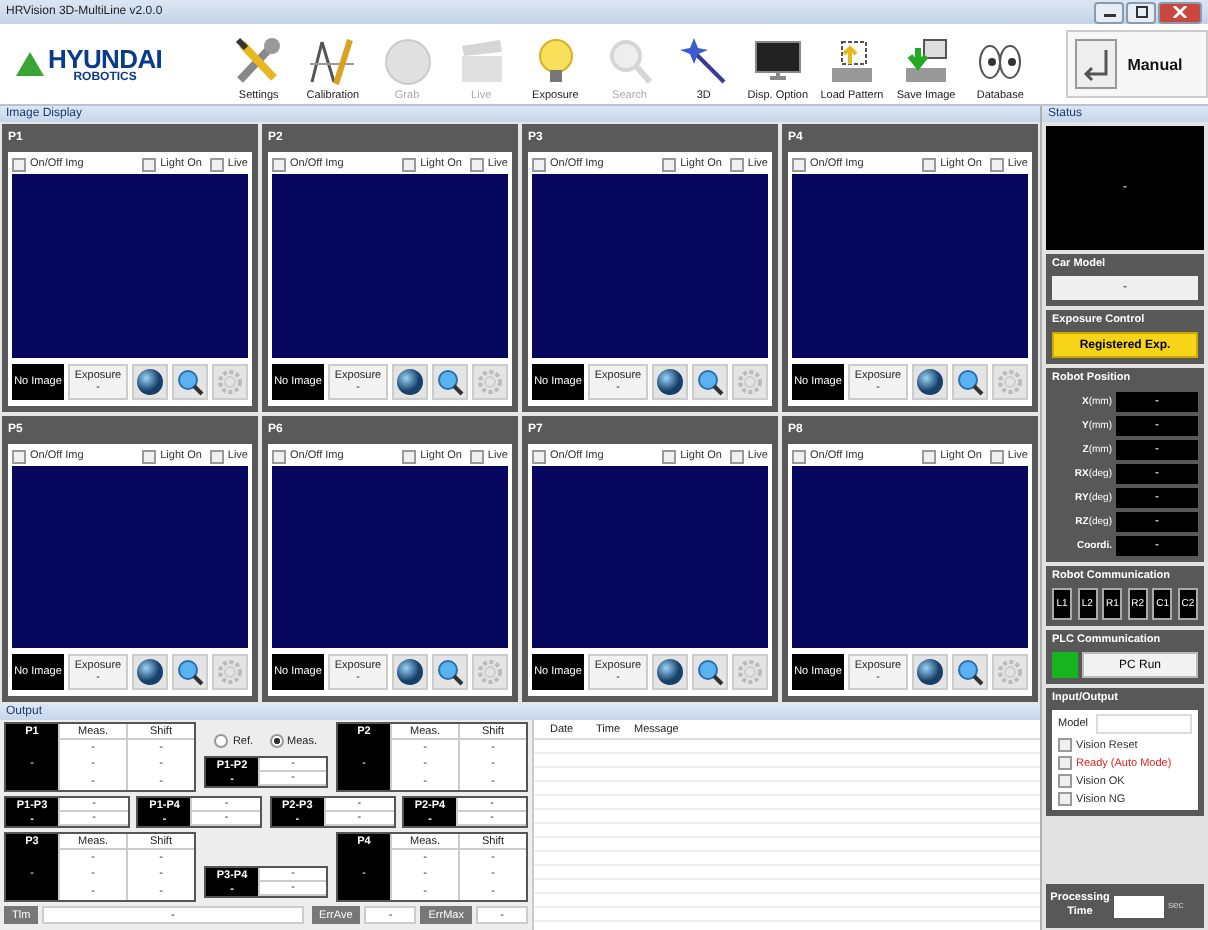  What do you see at coordinates (1139, 906) in the screenshot?
I see `processing-time-field` at bounding box center [1139, 906].